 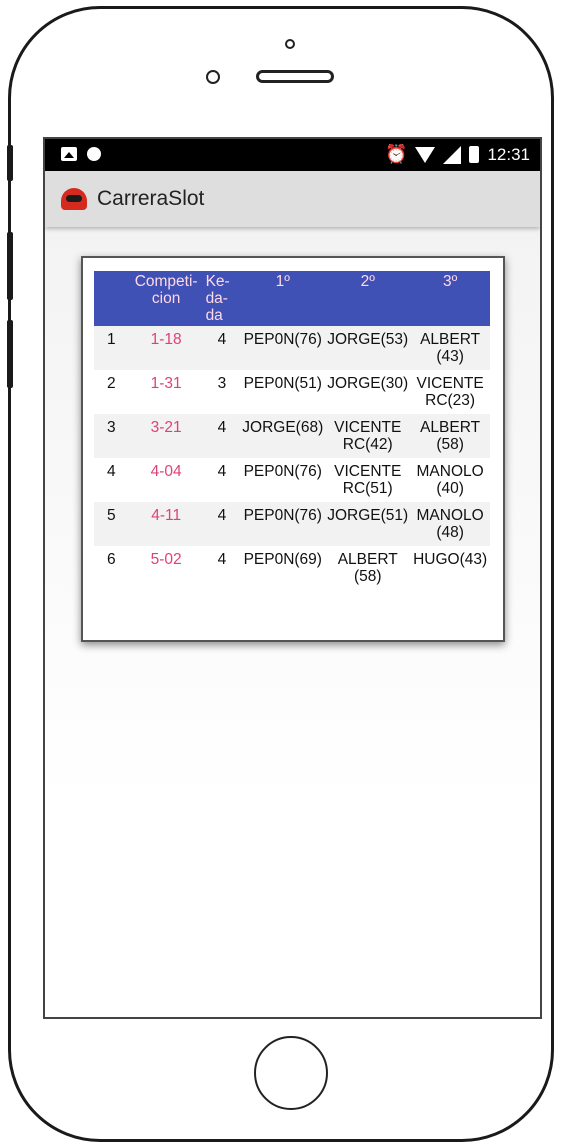 What do you see at coordinates (292, 155) in the screenshot?
I see `status-bar: ⏰ 12:31` at bounding box center [292, 155].